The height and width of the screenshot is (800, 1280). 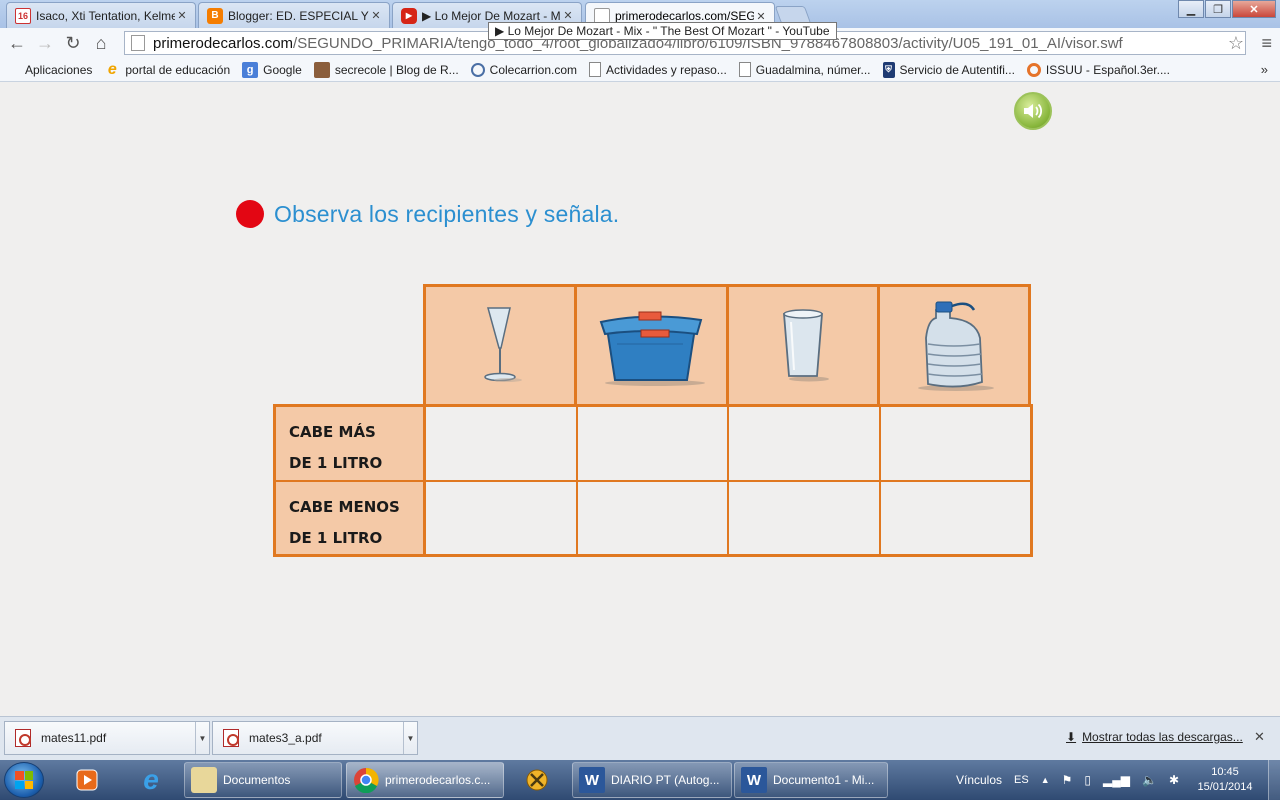 I want to click on battery-icon: ▯, so click(x=1087, y=780).